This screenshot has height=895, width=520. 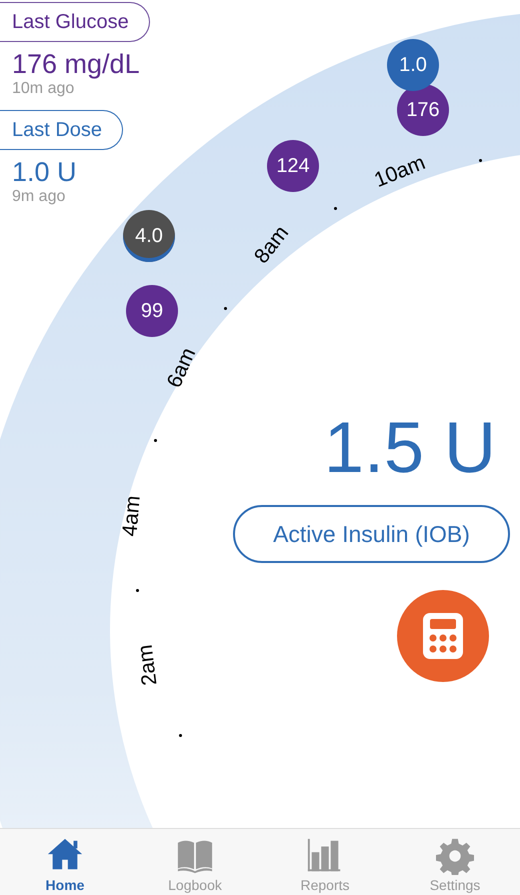 I want to click on time-label: 4am, so click(x=132, y=516).